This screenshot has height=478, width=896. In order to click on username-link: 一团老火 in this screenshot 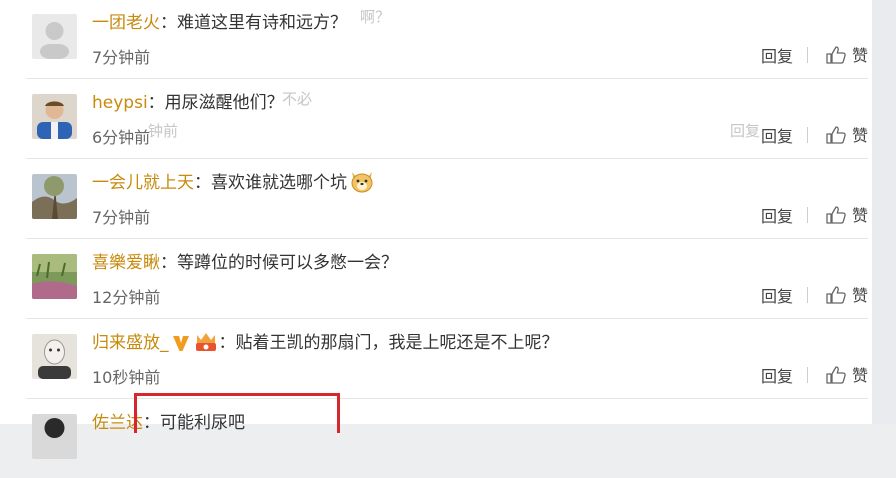, I will do `click(126, 23)`.